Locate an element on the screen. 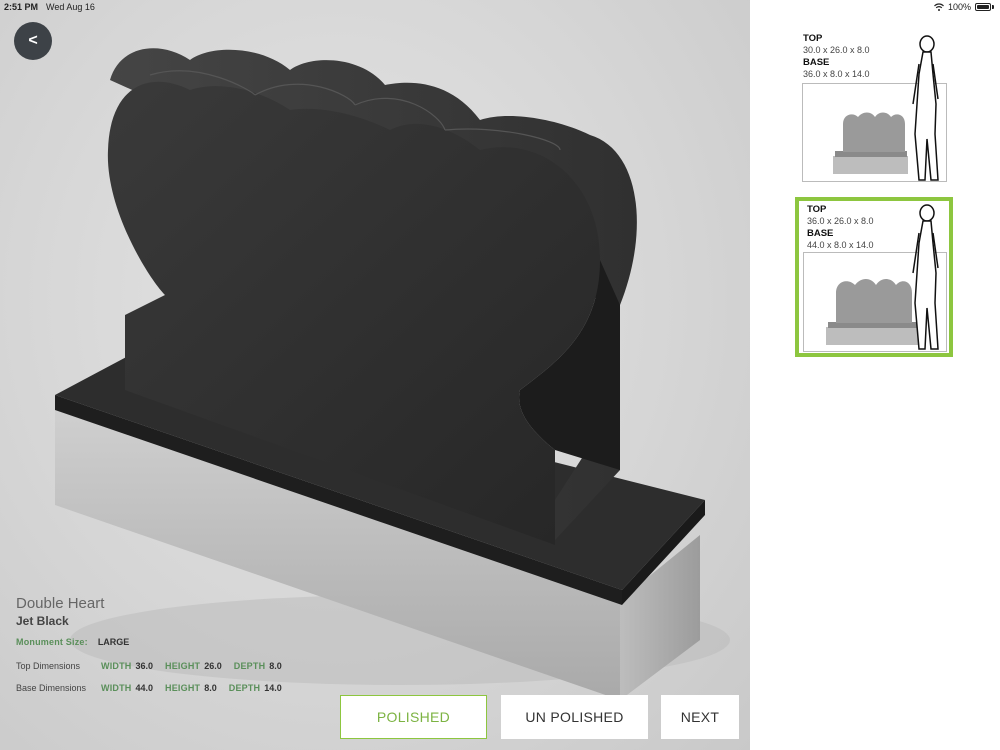 This screenshot has width=1000, height=750. base-width-label: WIDTH is located at coordinates (116, 688).